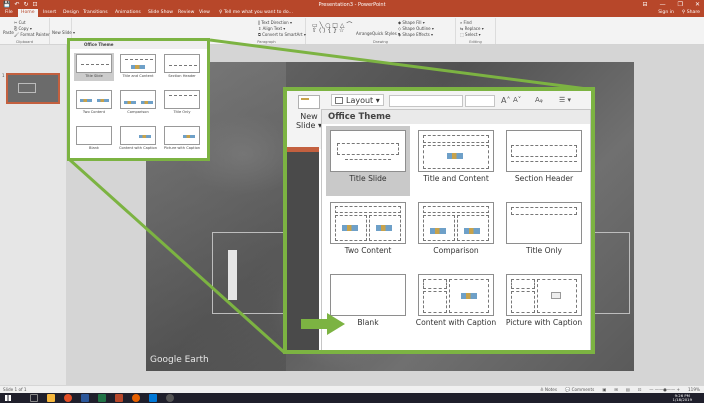 This screenshot has height=403, width=704. Describe the element at coordinates (352, 398) in the screenshot. I see `windows-taskbar: 9:26 PM 1/18/2019` at that location.